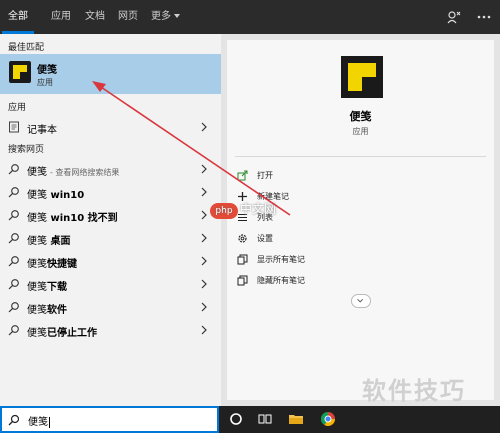  I want to click on web-result-label: 便笺已停止工作, so click(63, 331).